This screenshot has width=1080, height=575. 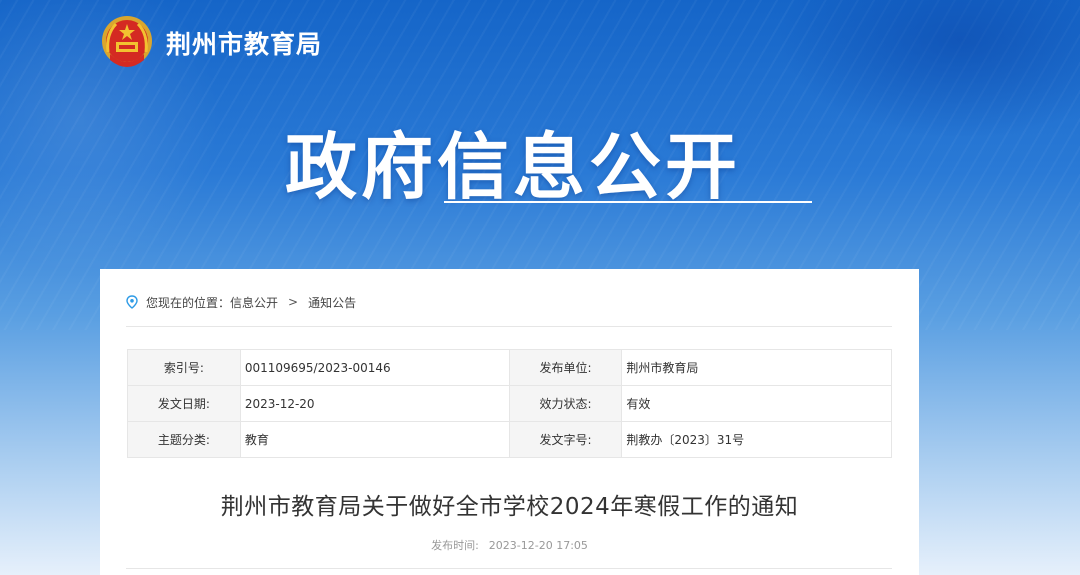 What do you see at coordinates (565, 403) in the screenshot?
I see `validity-status-label: 效力状态:` at bounding box center [565, 403].